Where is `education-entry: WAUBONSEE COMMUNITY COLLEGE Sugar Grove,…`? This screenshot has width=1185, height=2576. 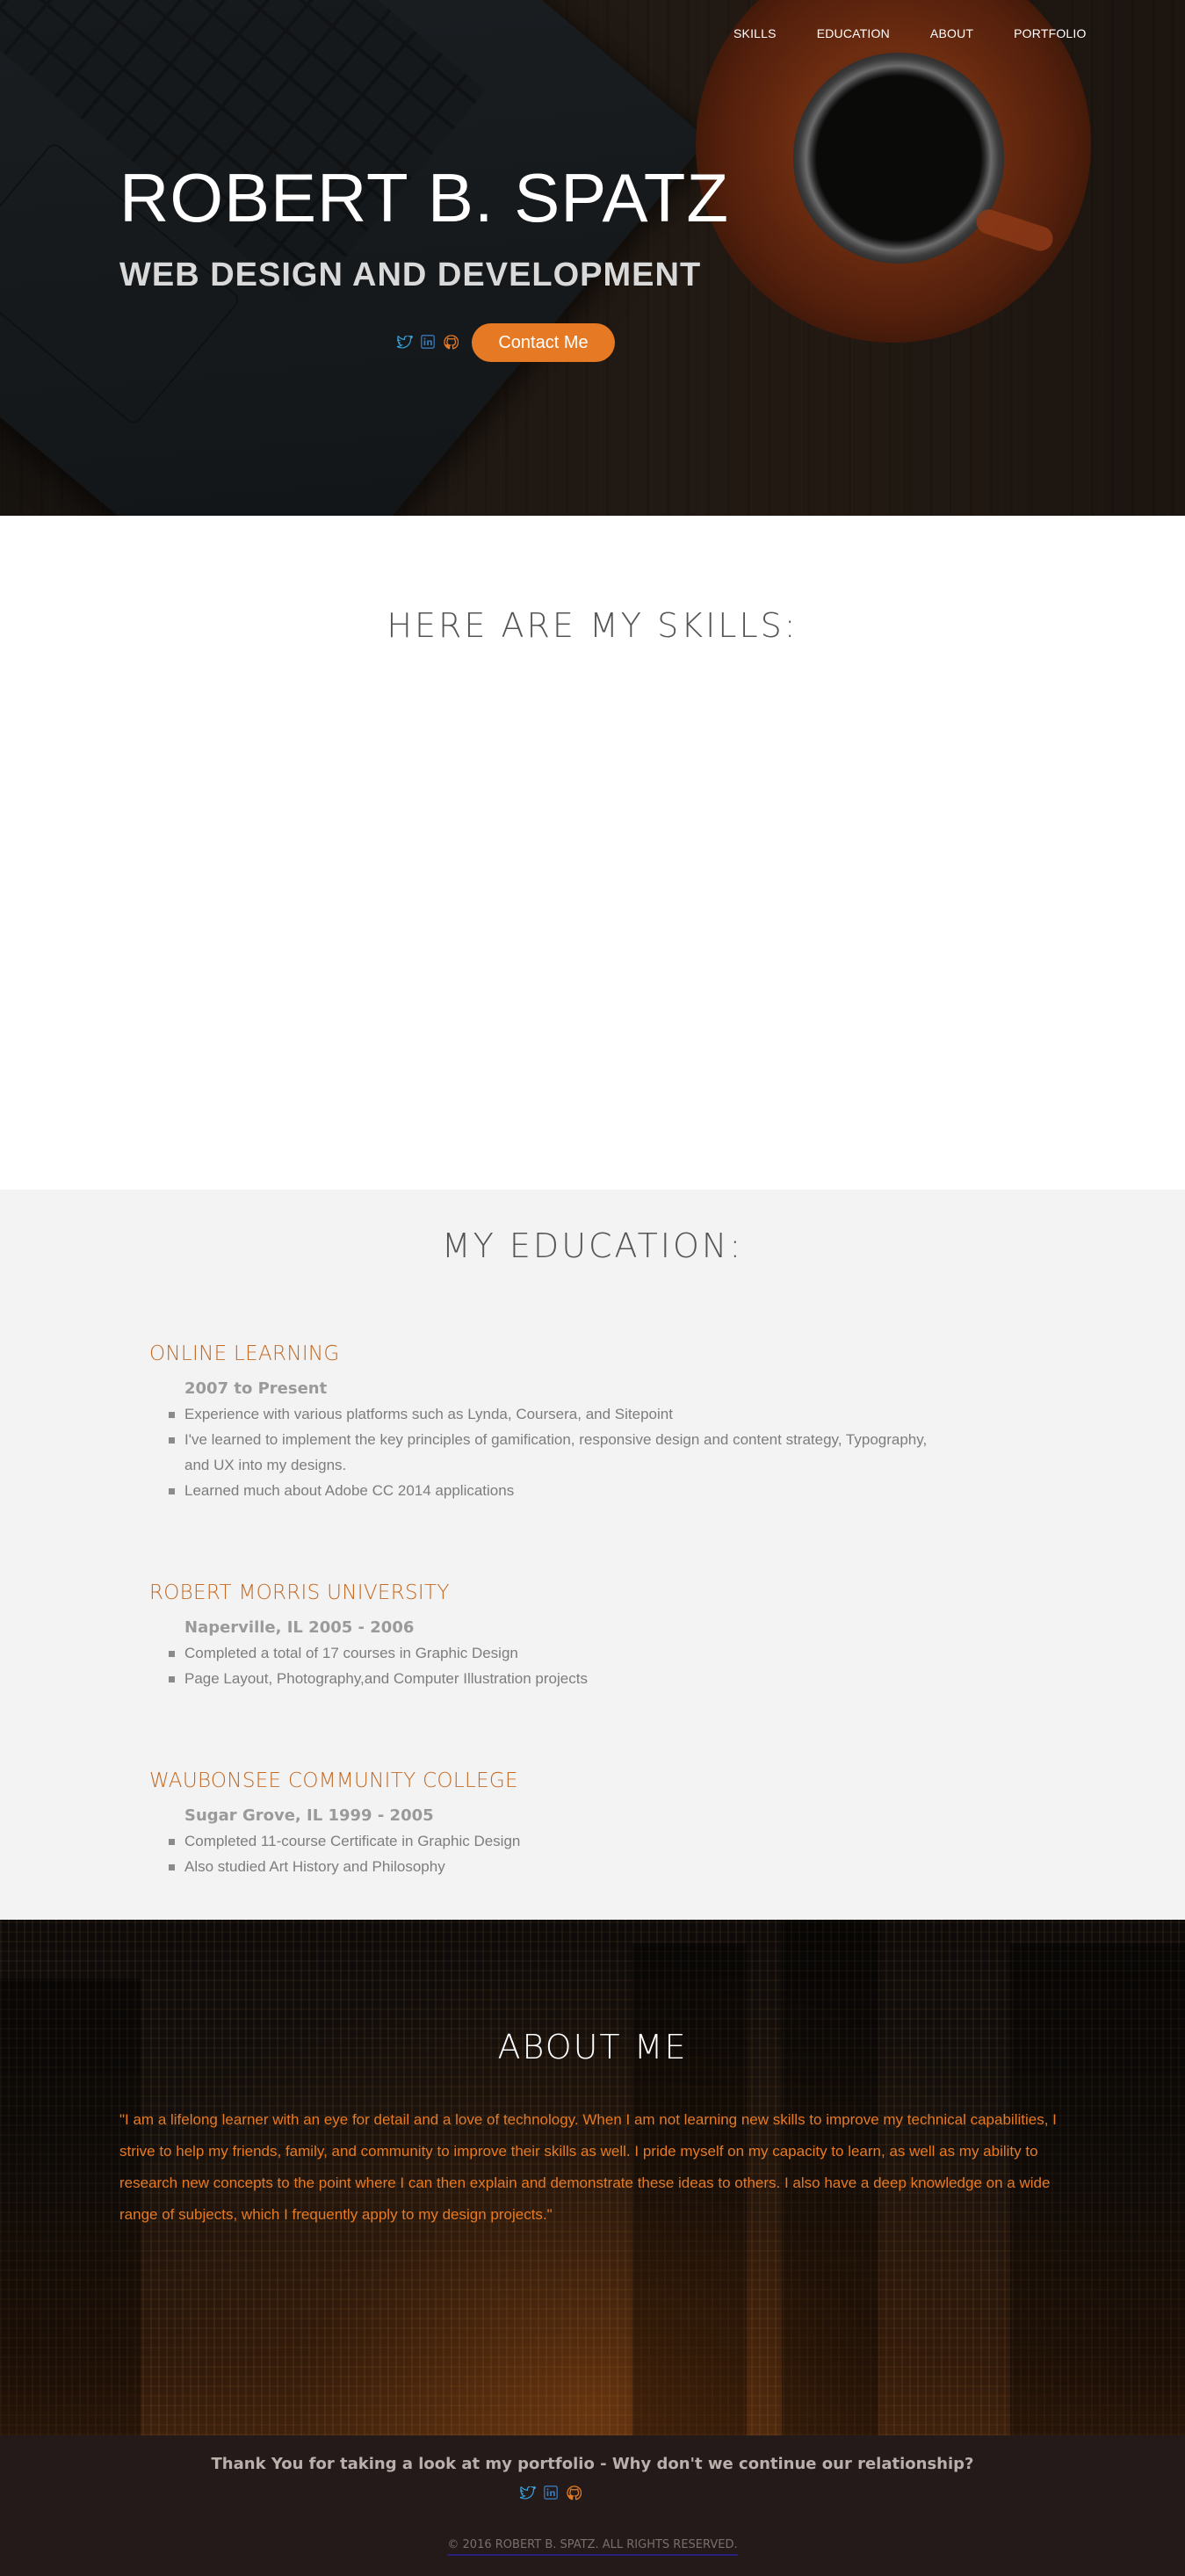 education-entry: WAUBONSEE COMMUNITY COLLEGE Sugar Grove,… is located at coordinates (544, 1824).